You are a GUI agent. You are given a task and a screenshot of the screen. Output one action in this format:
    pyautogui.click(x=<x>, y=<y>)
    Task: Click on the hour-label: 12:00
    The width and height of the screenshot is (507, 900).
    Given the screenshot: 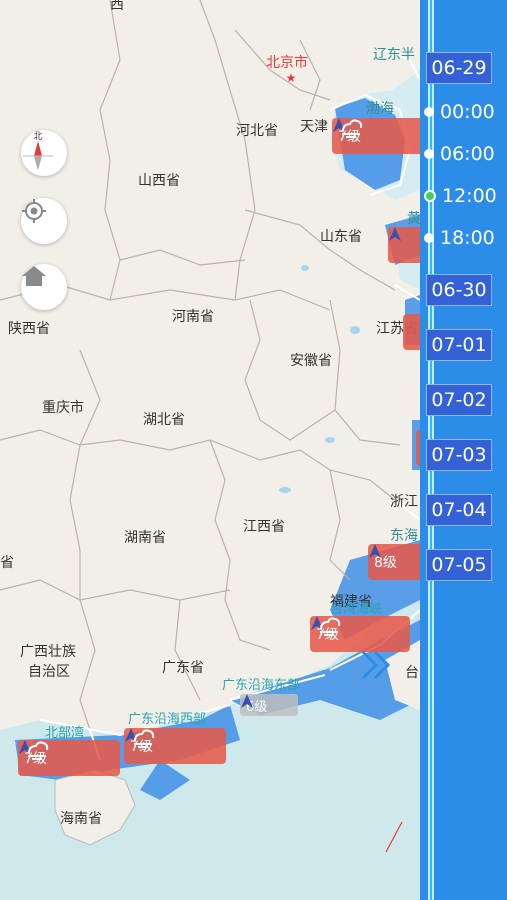 What is the action you would take?
    pyautogui.click(x=469, y=196)
    